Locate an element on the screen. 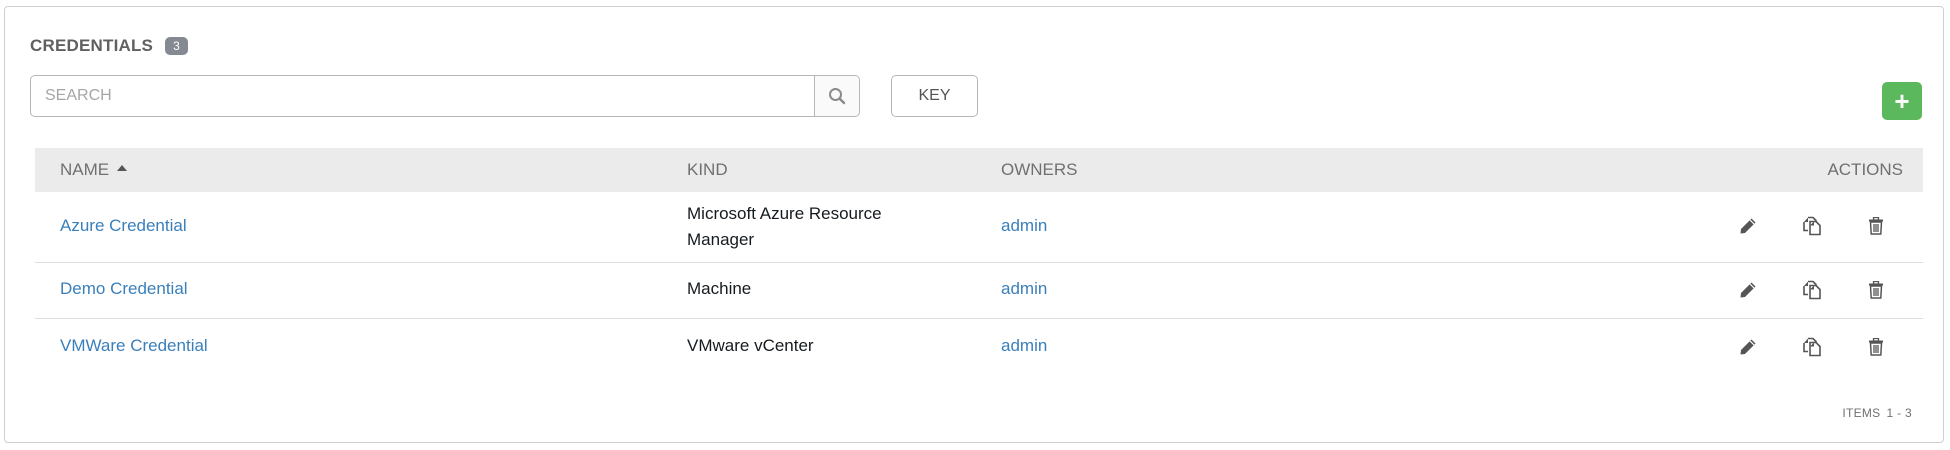  count-badge: 3 is located at coordinates (176, 46).